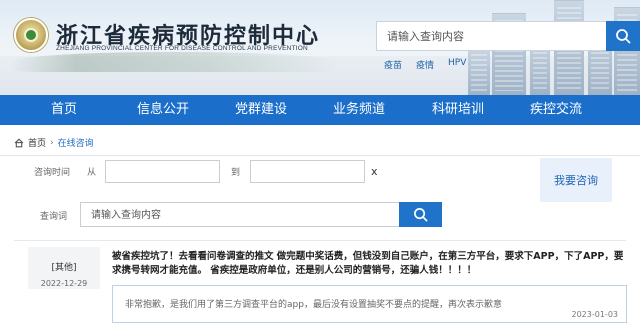 Image resolution: width=640 pixels, height=330 pixels. What do you see at coordinates (92, 173) in the screenshot?
I see `date-from-label: 从` at bounding box center [92, 173].